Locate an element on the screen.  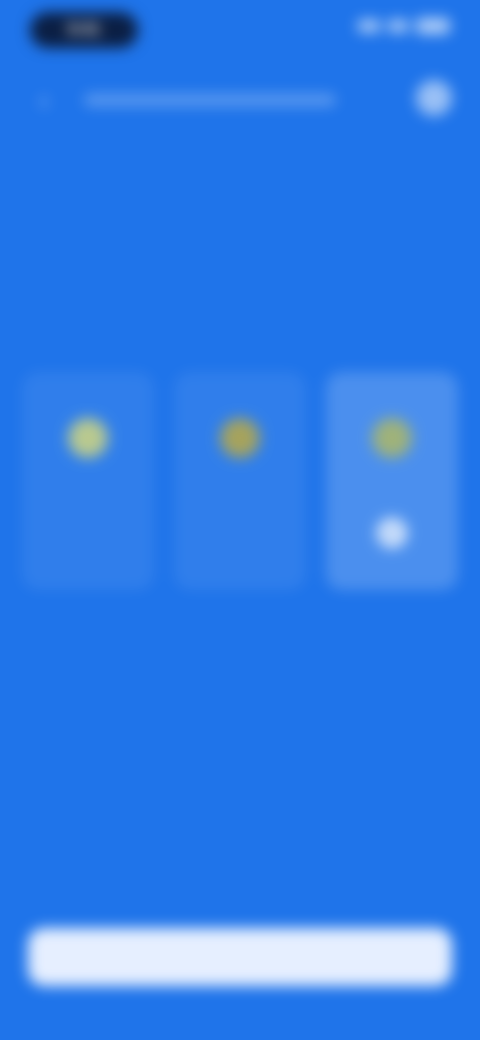
leaf-icon is located at coordinates (392, 438).